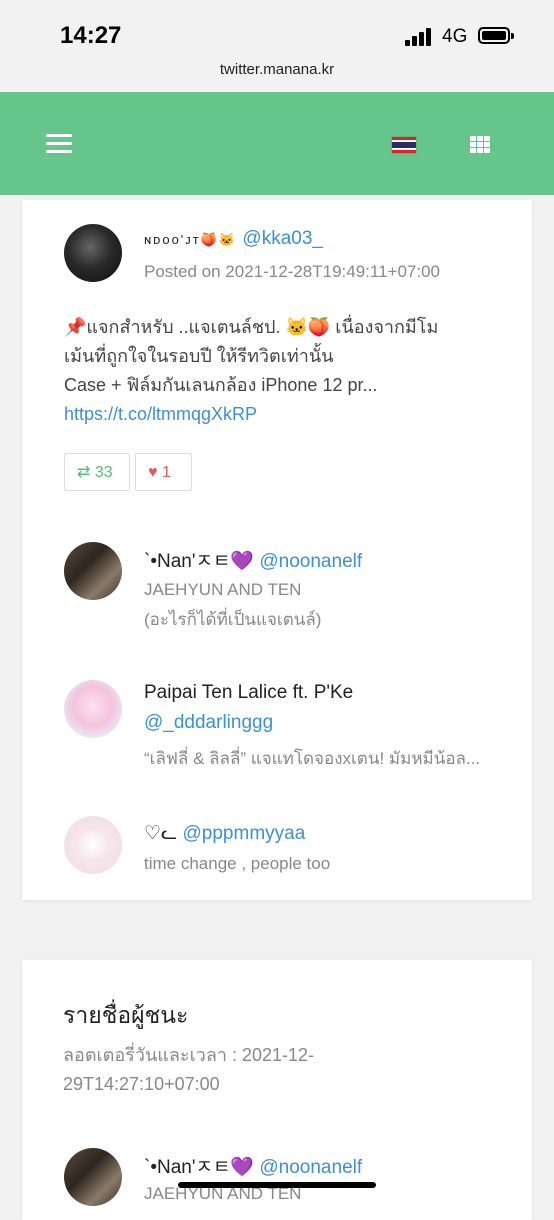  Describe the element at coordinates (249, 692) in the screenshot. I see `reply-name: Paipai Ten Lalice ft. P'Ke` at that location.